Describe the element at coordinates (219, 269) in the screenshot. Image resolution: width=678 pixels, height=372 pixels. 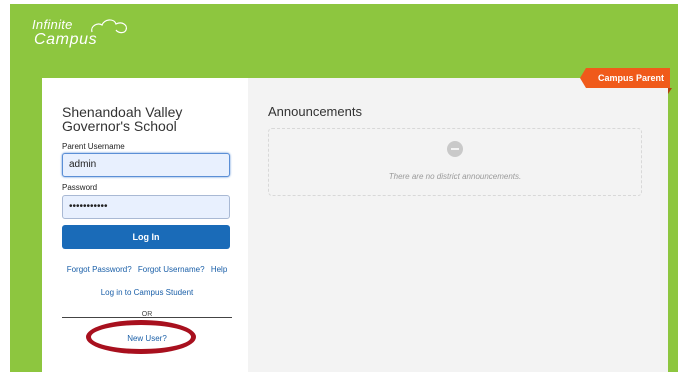
I see `help-link: Help` at that location.